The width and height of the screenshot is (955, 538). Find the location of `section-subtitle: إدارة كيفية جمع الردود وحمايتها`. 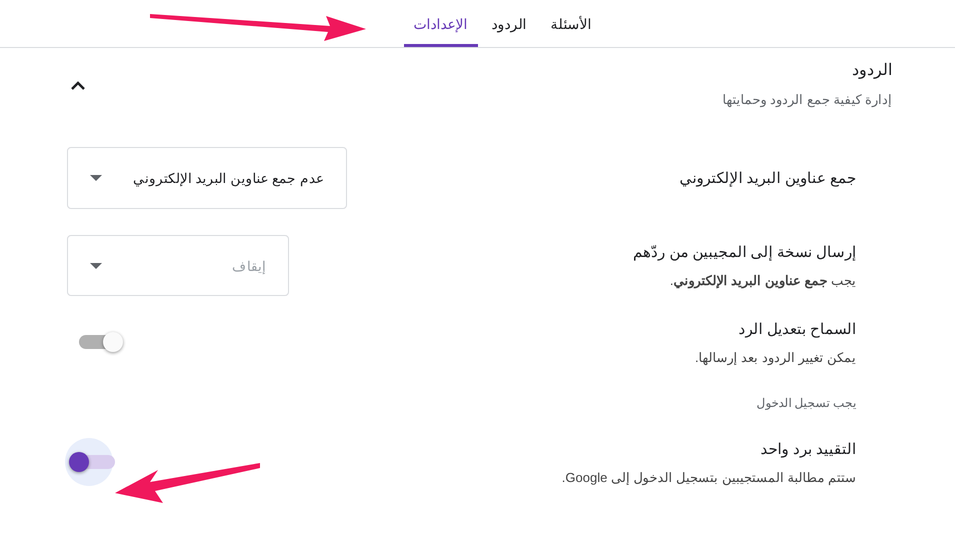

section-subtitle: إدارة كيفية جمع الردود وحمايتها is located at coordinates (807, 99).